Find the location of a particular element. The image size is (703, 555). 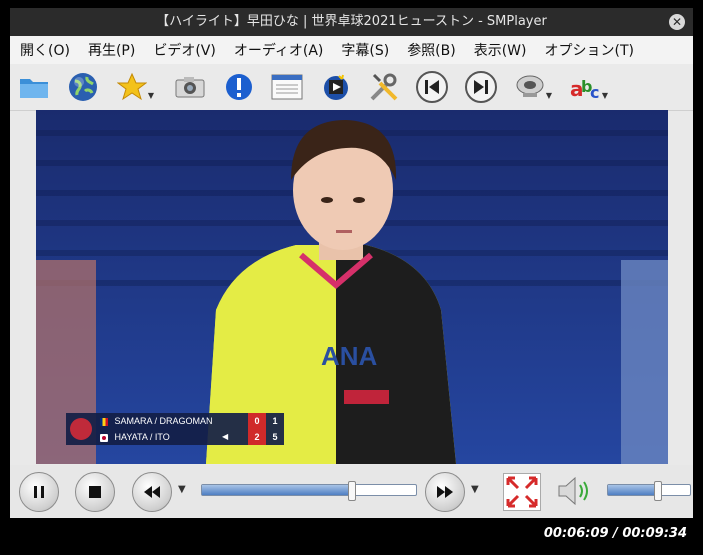

subtitles-icon: abc ▼ is located at coordinates (588, 87).